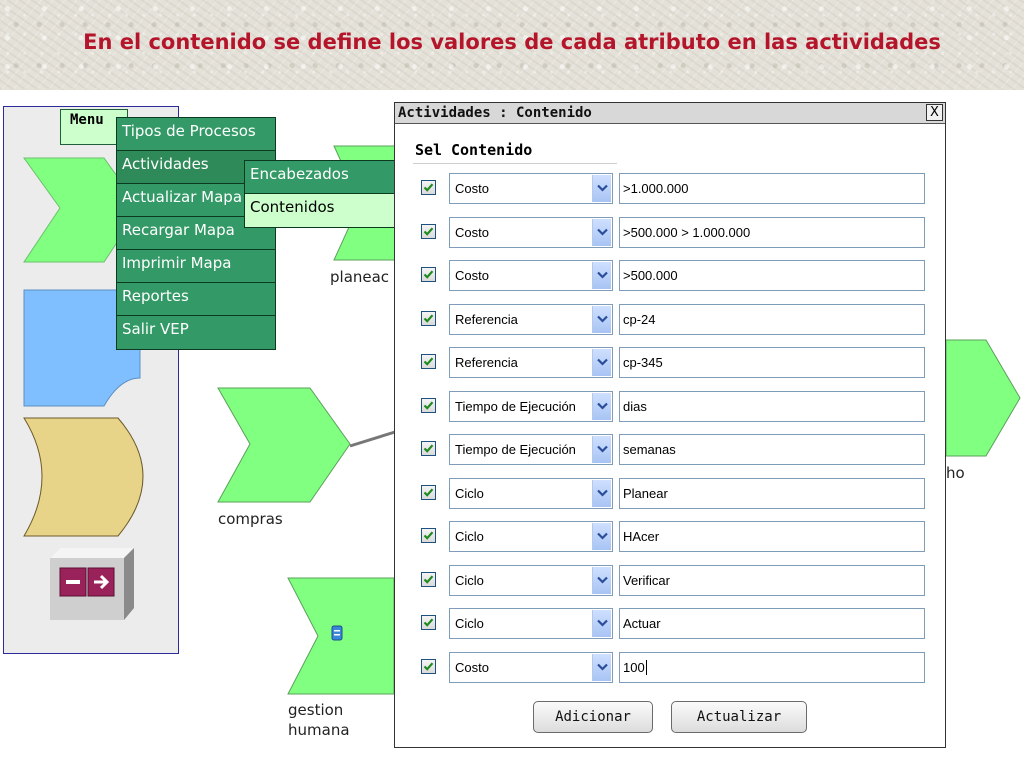 The width and height of the screenshot is (1024, 768). I want to click on arrow-connector-tool, so click(92, 584).